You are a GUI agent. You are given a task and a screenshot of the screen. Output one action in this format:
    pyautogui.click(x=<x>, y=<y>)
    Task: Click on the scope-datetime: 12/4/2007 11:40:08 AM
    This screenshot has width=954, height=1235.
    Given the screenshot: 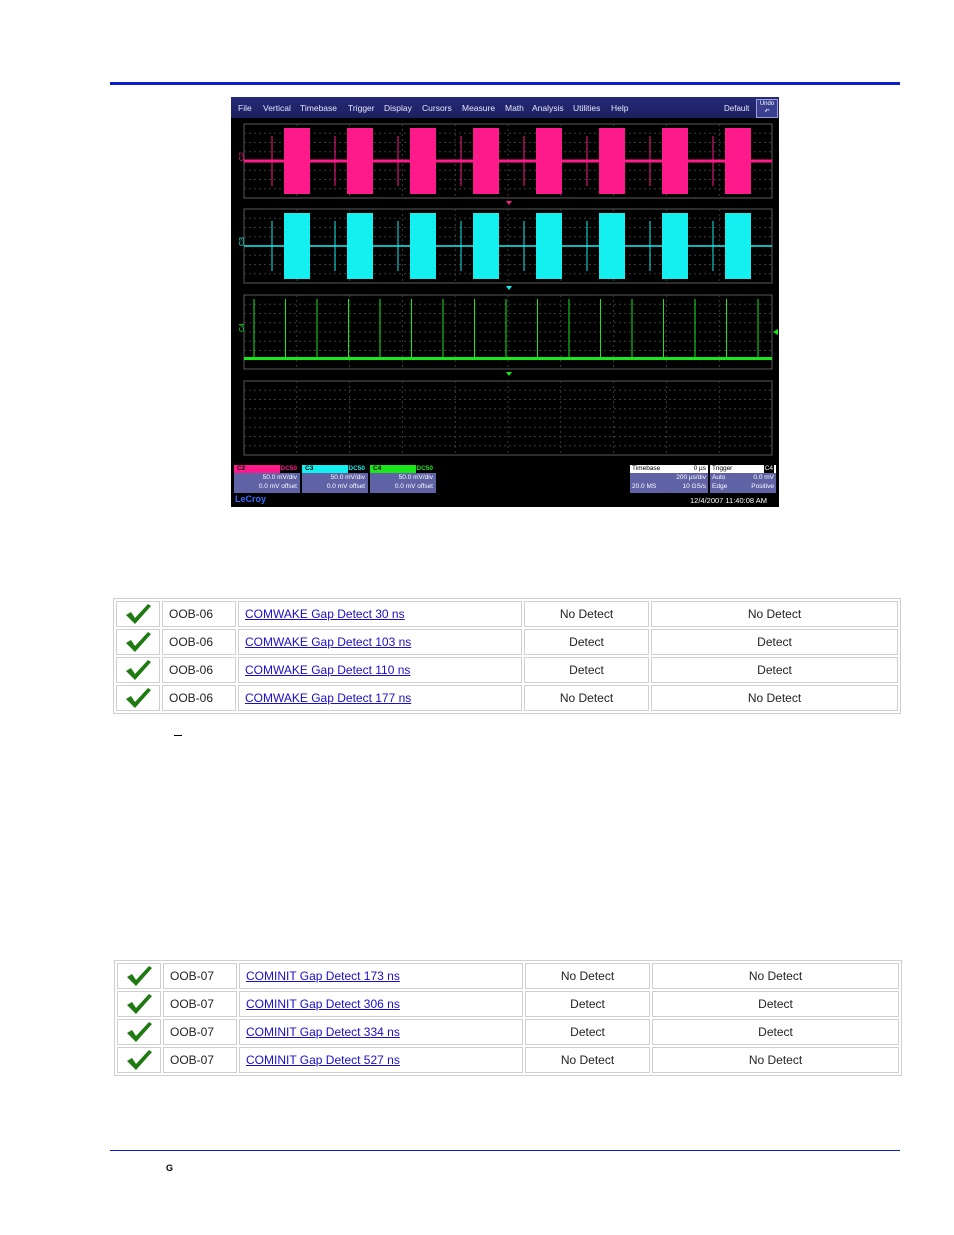 What is the action you would take?
    pyautogui.click(x=728, y=500)
    